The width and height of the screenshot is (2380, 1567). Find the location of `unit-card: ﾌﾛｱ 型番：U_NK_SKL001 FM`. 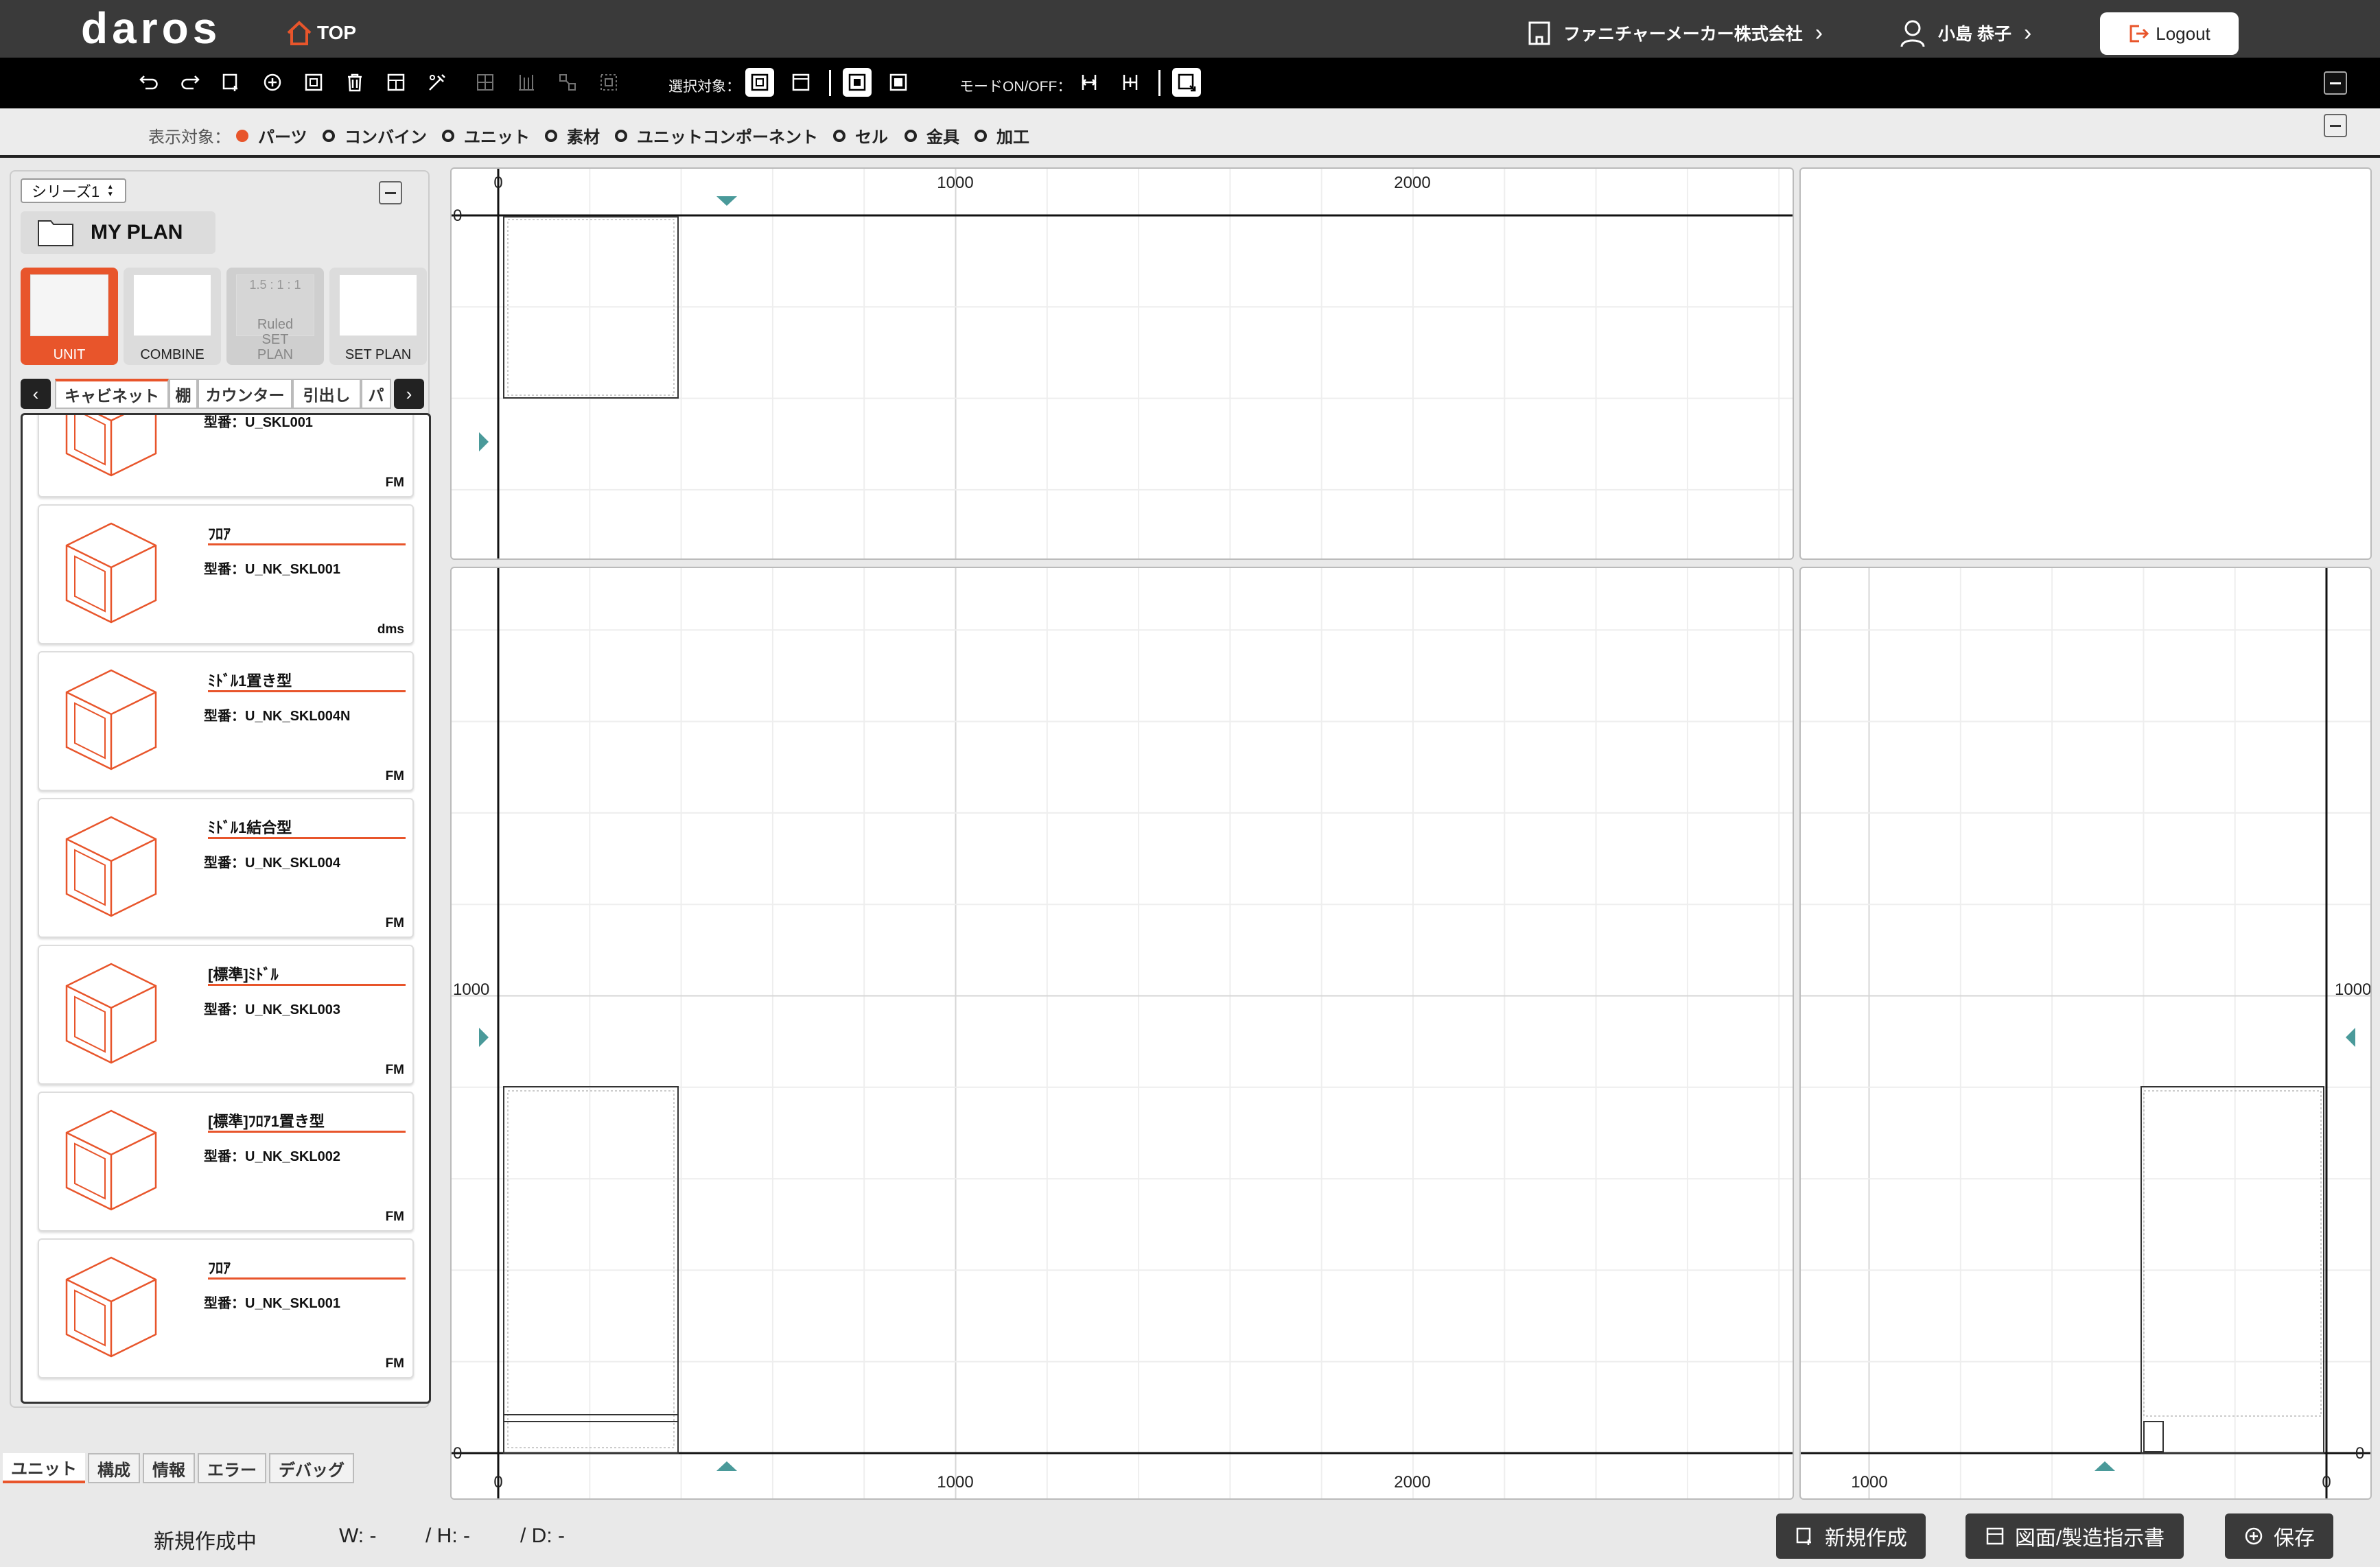

unit-card: ﾌﾛｱ 型番：U_NK_SKL001 FM is located at coordinates (226, 1308).